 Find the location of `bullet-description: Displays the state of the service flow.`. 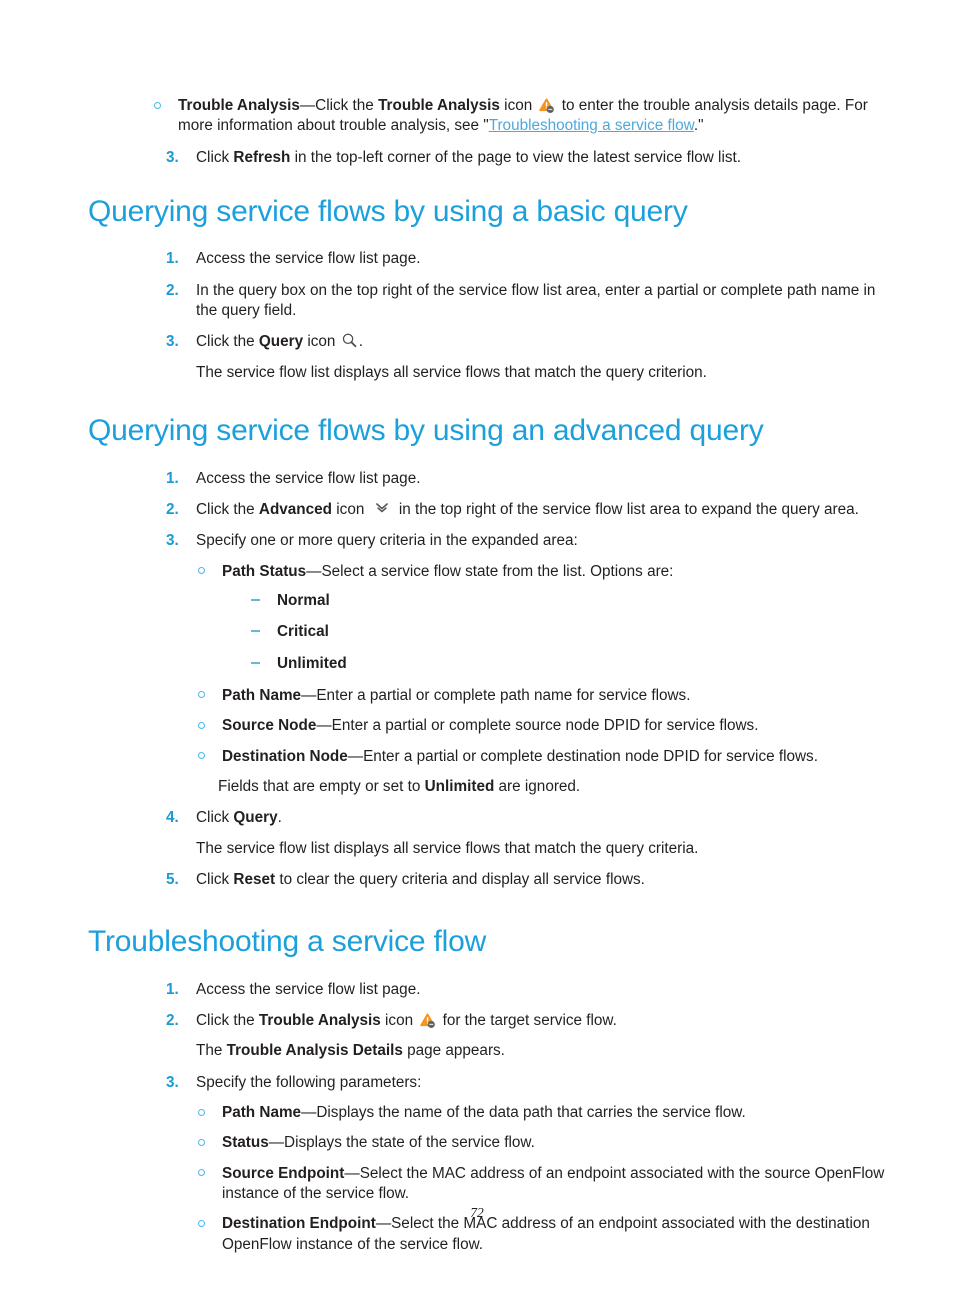

bullet-description: Displays the state of the service flow. is located at coordinates (409, 1143).